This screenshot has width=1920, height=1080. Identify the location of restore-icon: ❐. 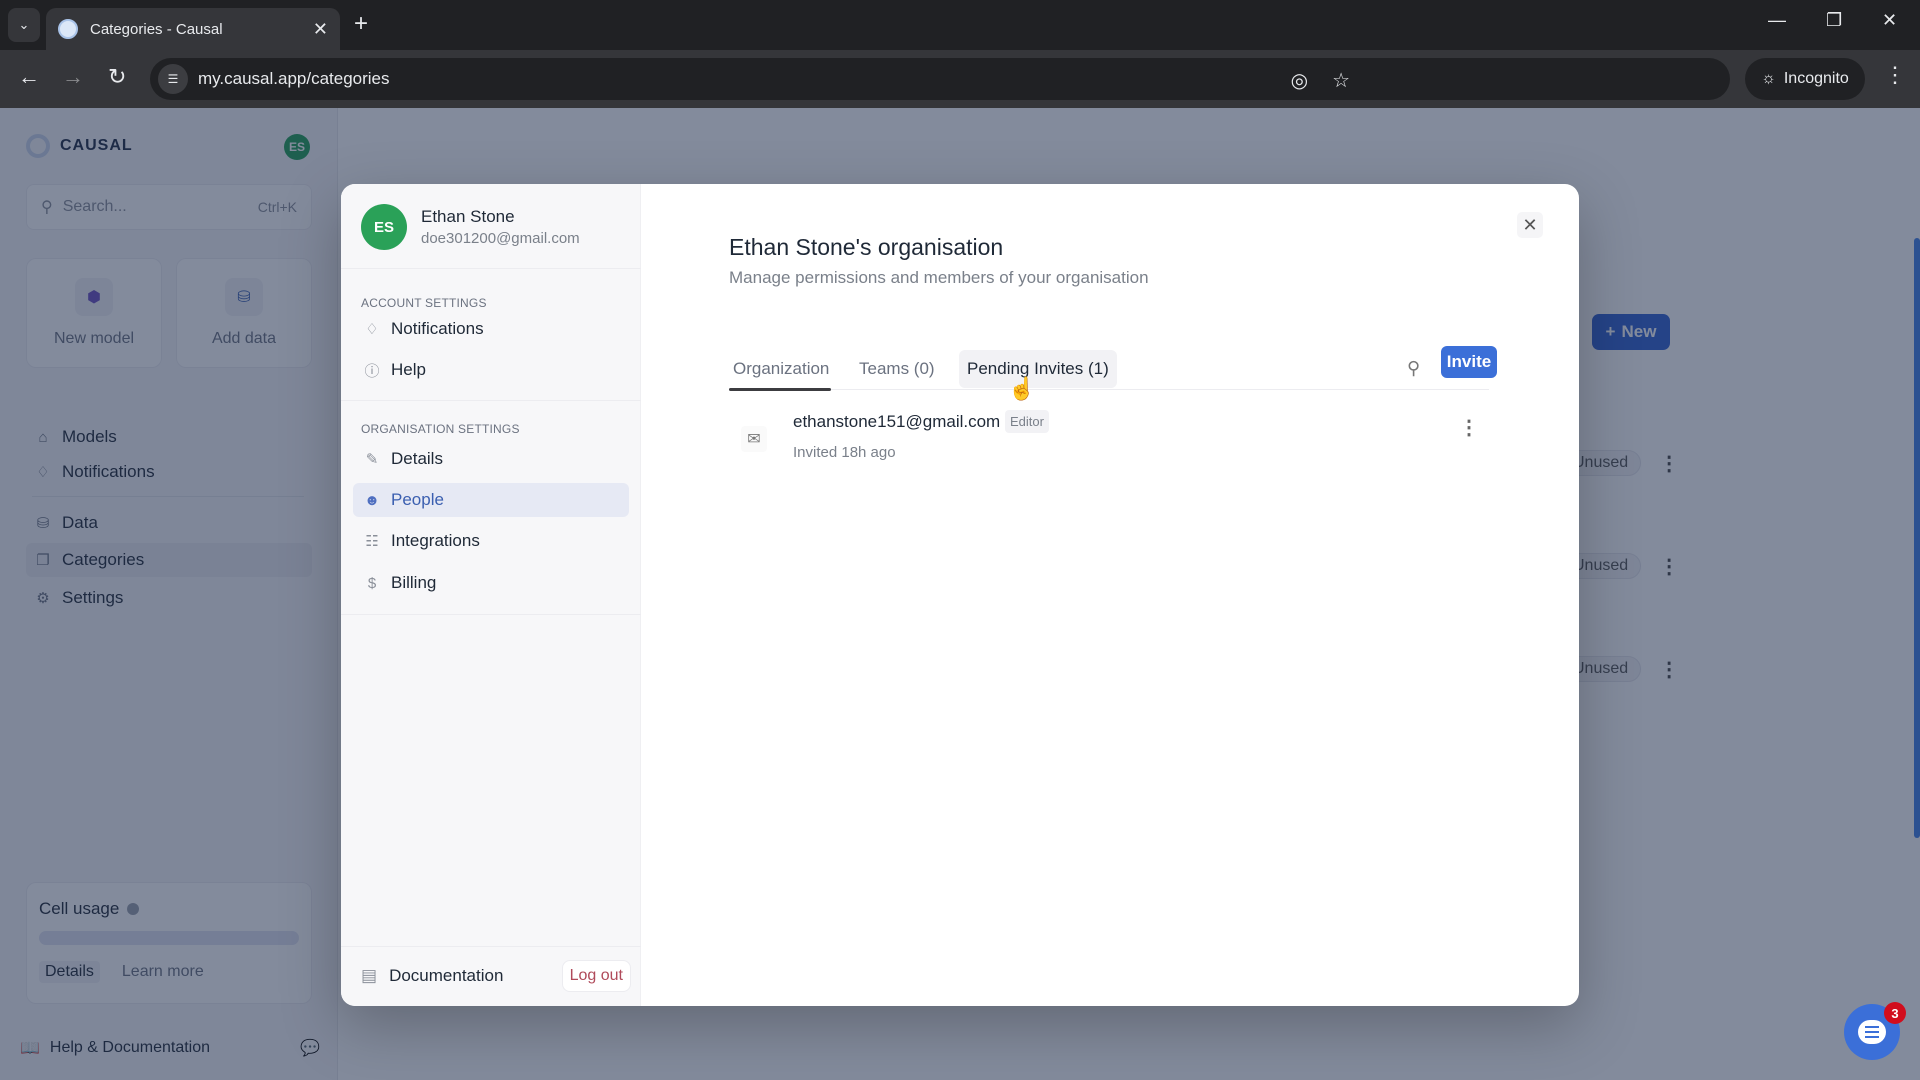
(1834, 20).